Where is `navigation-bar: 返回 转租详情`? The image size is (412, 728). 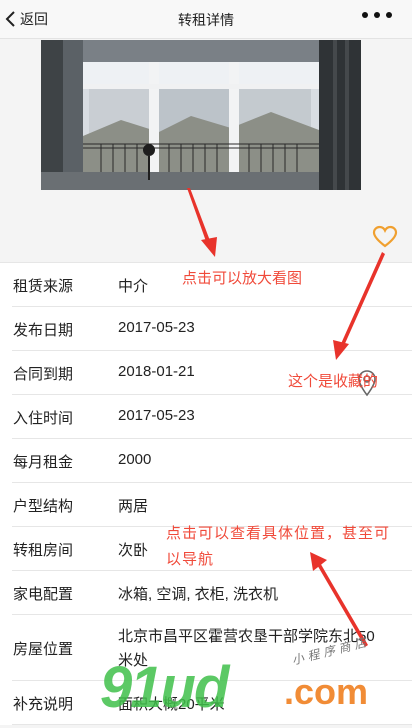
navigation-bar: 返回 转租详情 is located at coordinates (206, 19).